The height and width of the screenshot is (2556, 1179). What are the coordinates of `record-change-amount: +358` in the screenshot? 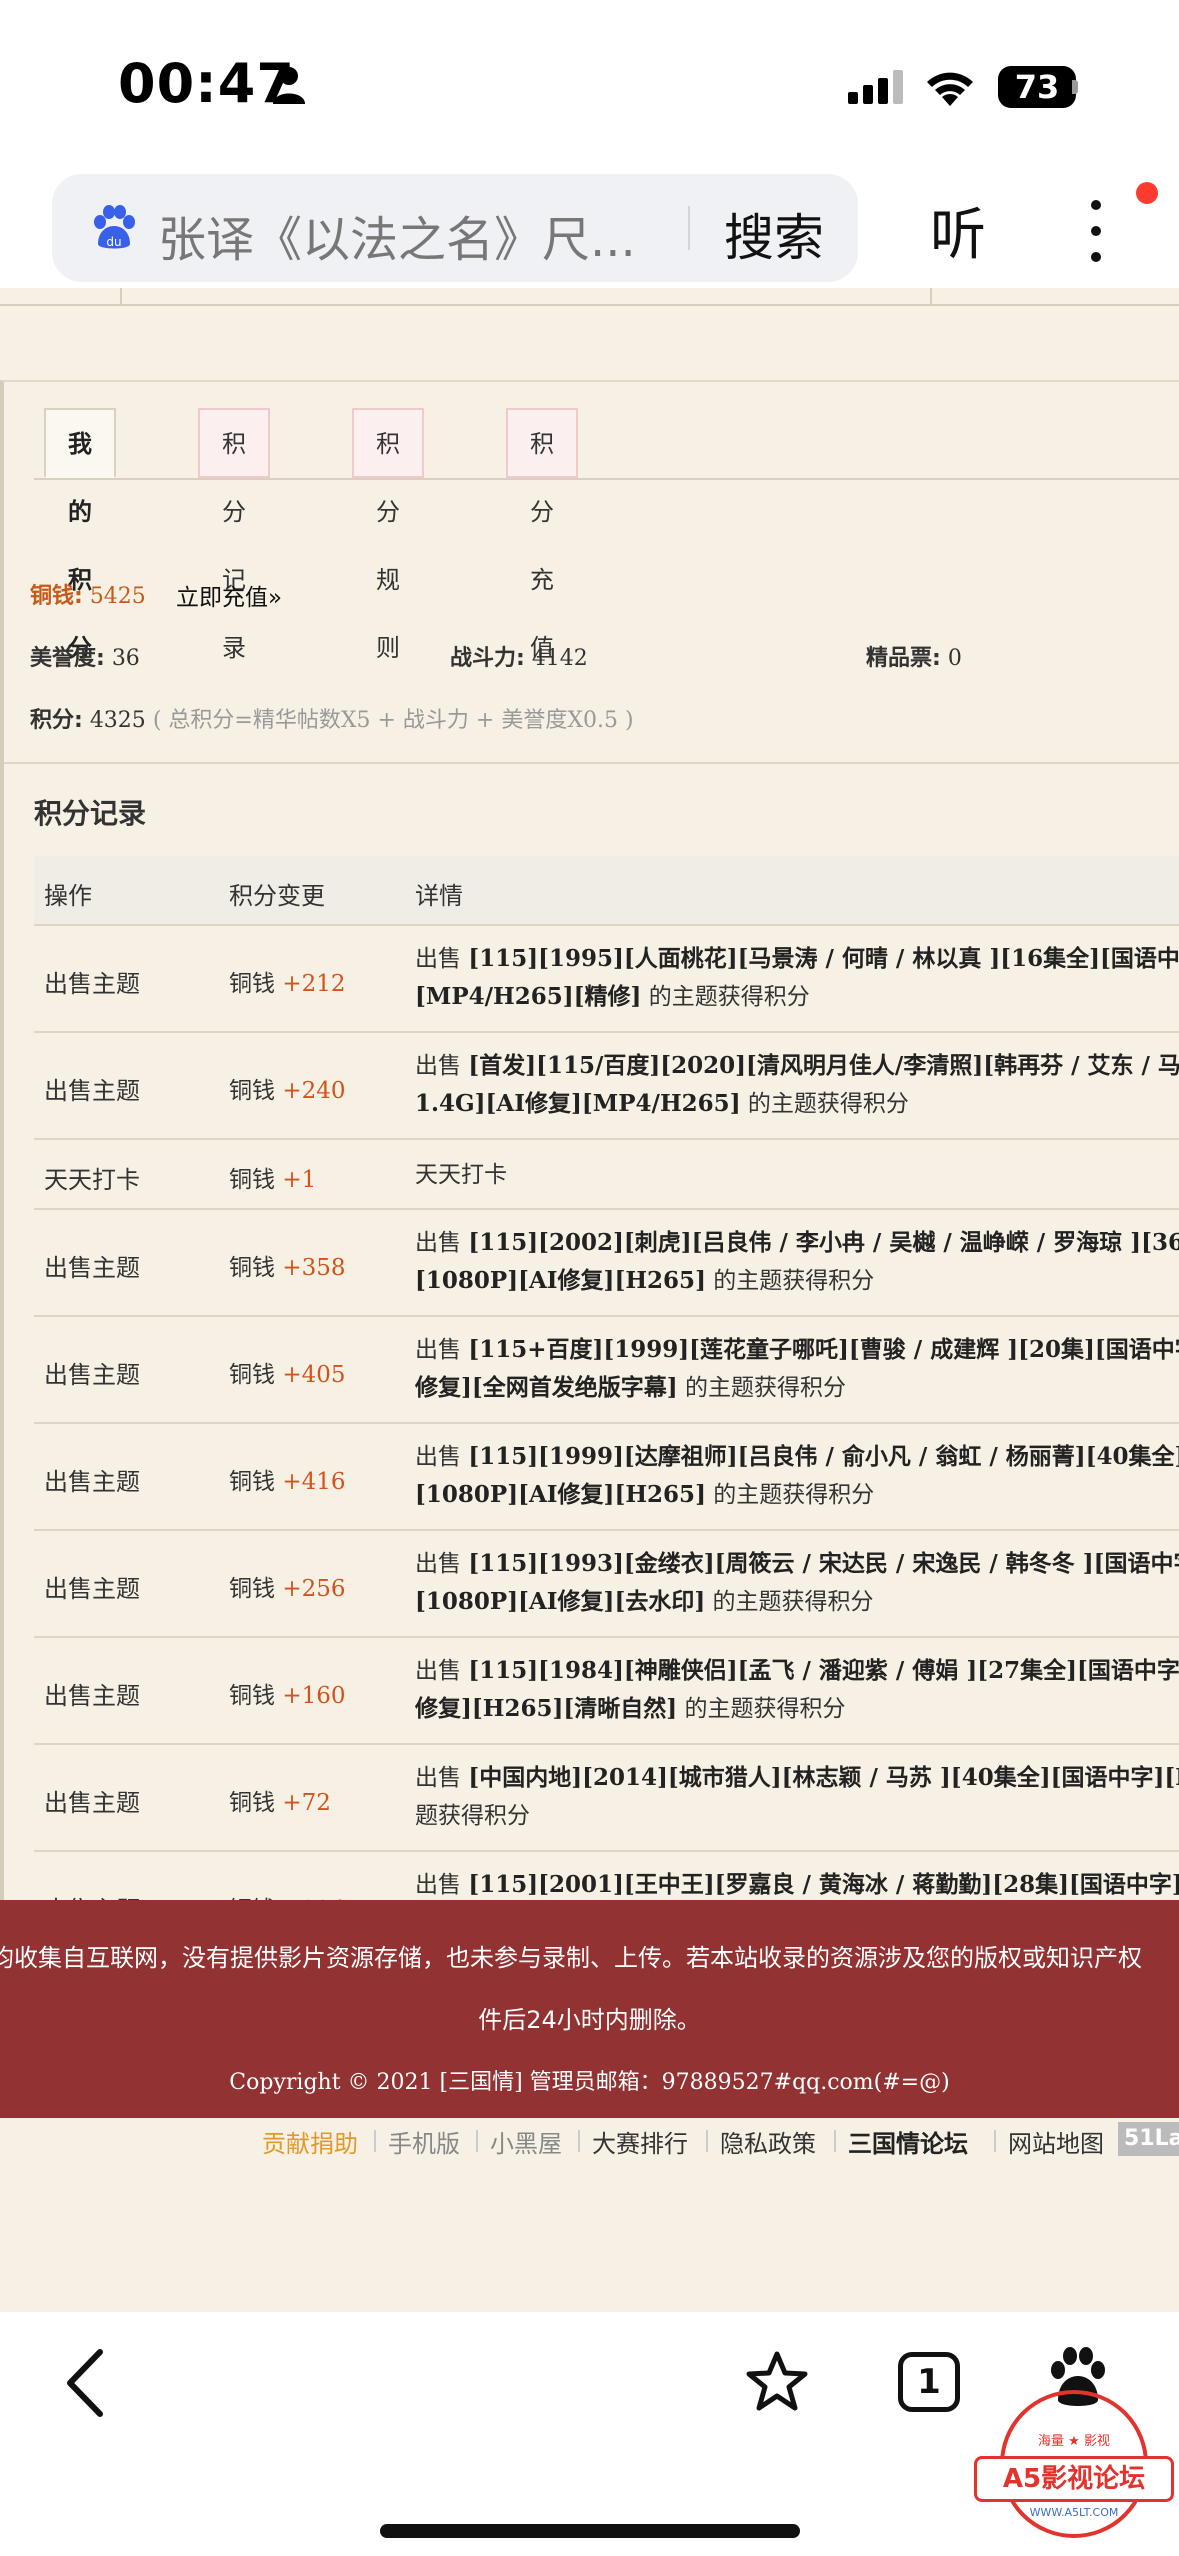 It's located at (314, 1268).